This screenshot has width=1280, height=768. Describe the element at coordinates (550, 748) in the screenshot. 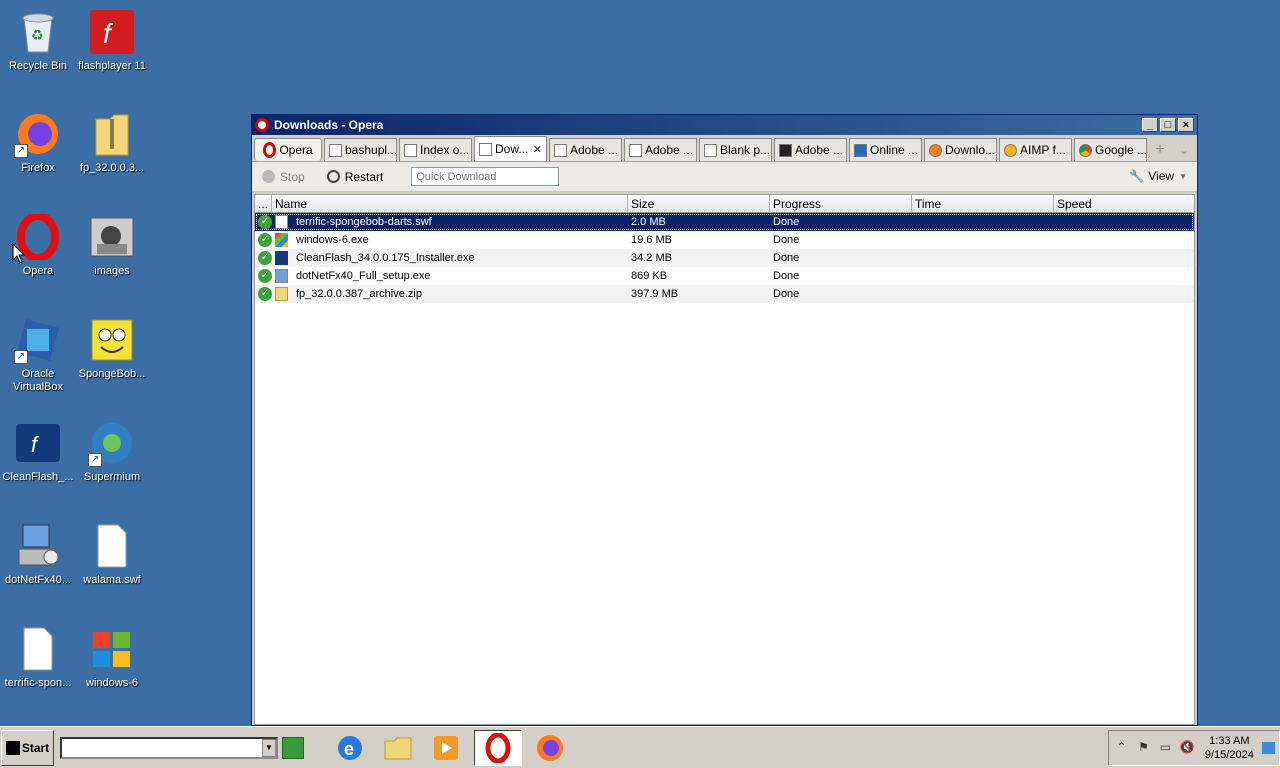

I see `taskbar-firefox` at that location.